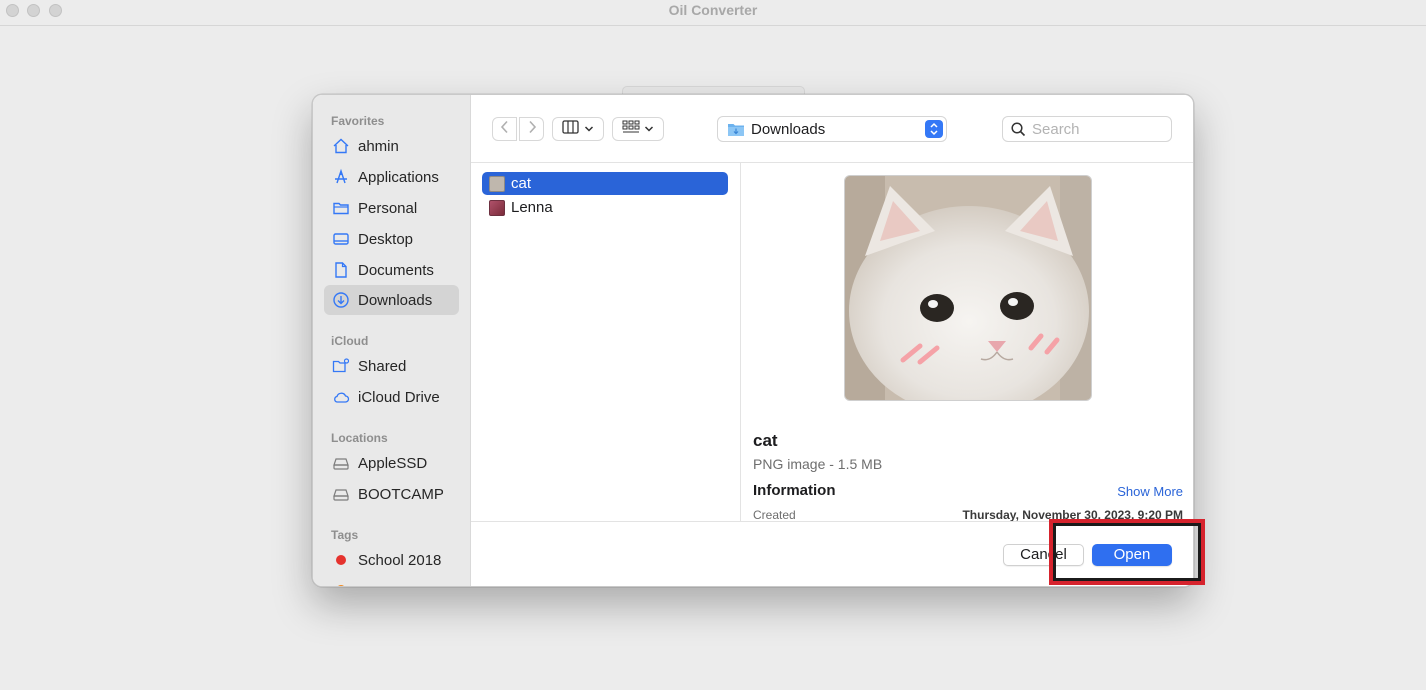 The image size is (1426, 690). I want to click on cloud-icon, so click(341, 397).